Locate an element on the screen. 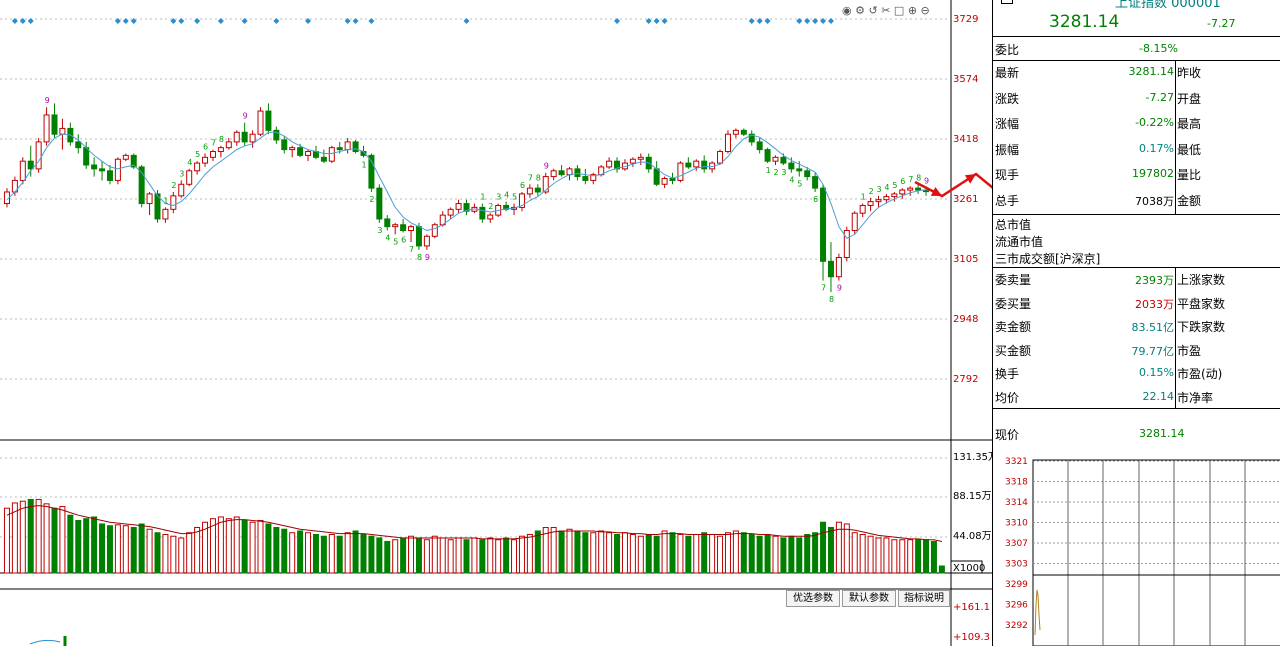 The image size is (1280, 646). quote2-label-right: 市盈(动) is located at coordinates (1200, 374).